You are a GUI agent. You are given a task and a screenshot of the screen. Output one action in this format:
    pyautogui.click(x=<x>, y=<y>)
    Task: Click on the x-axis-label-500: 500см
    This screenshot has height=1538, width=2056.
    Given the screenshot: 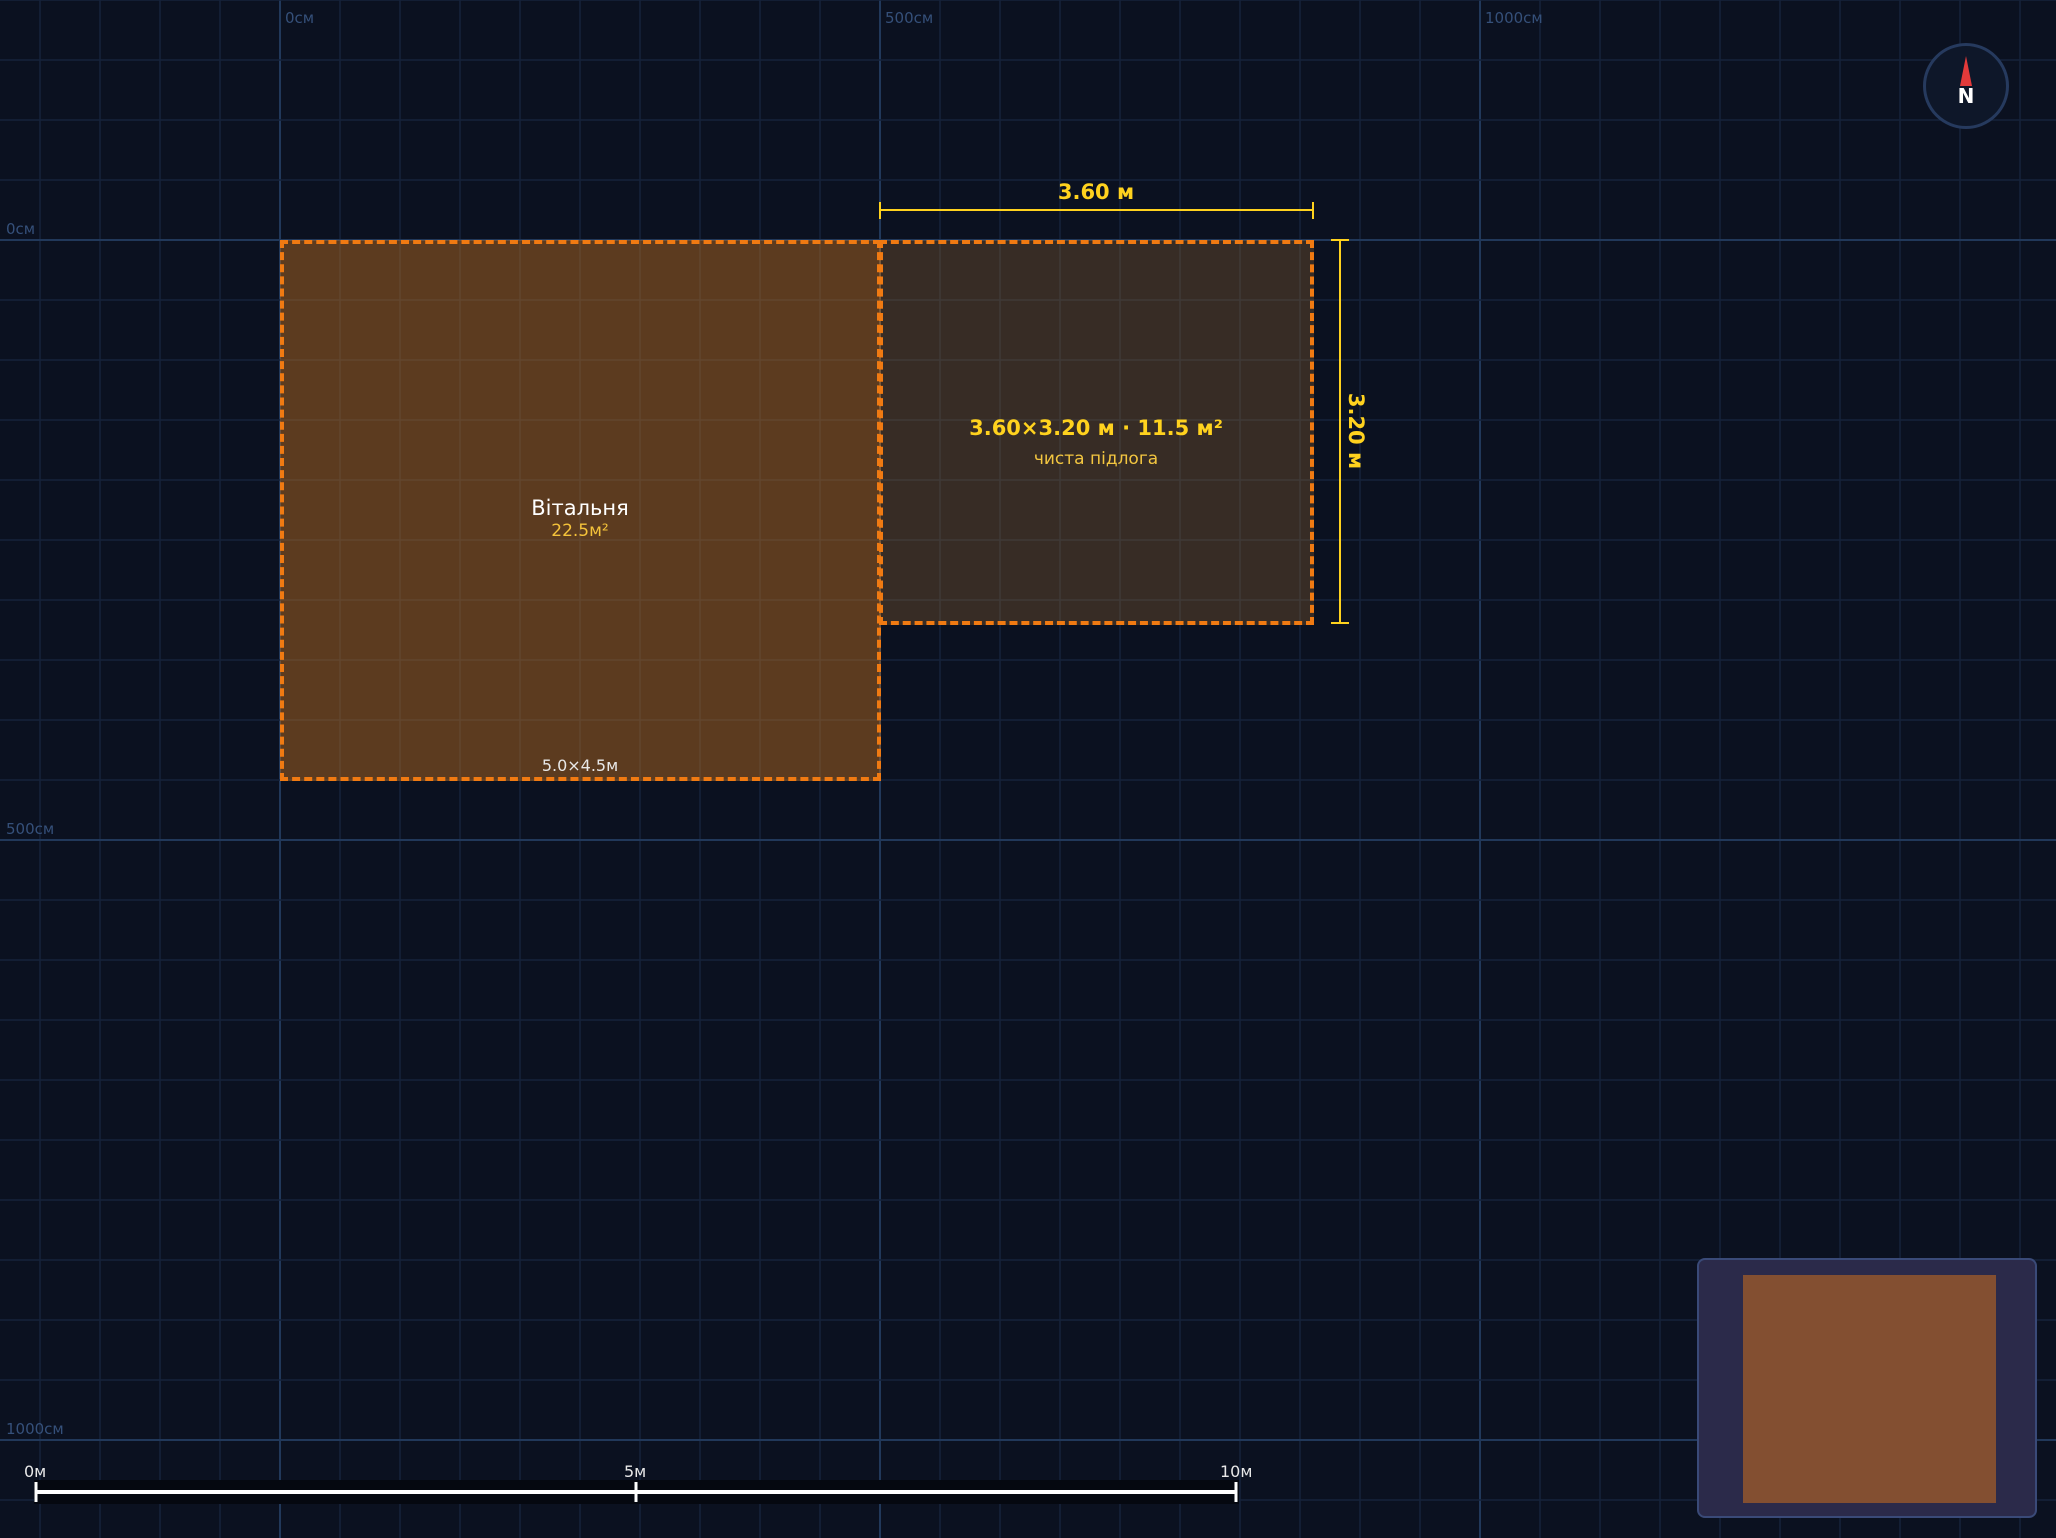 What is the action you would take?
    pyautogui.click(x=909, y=18)
    